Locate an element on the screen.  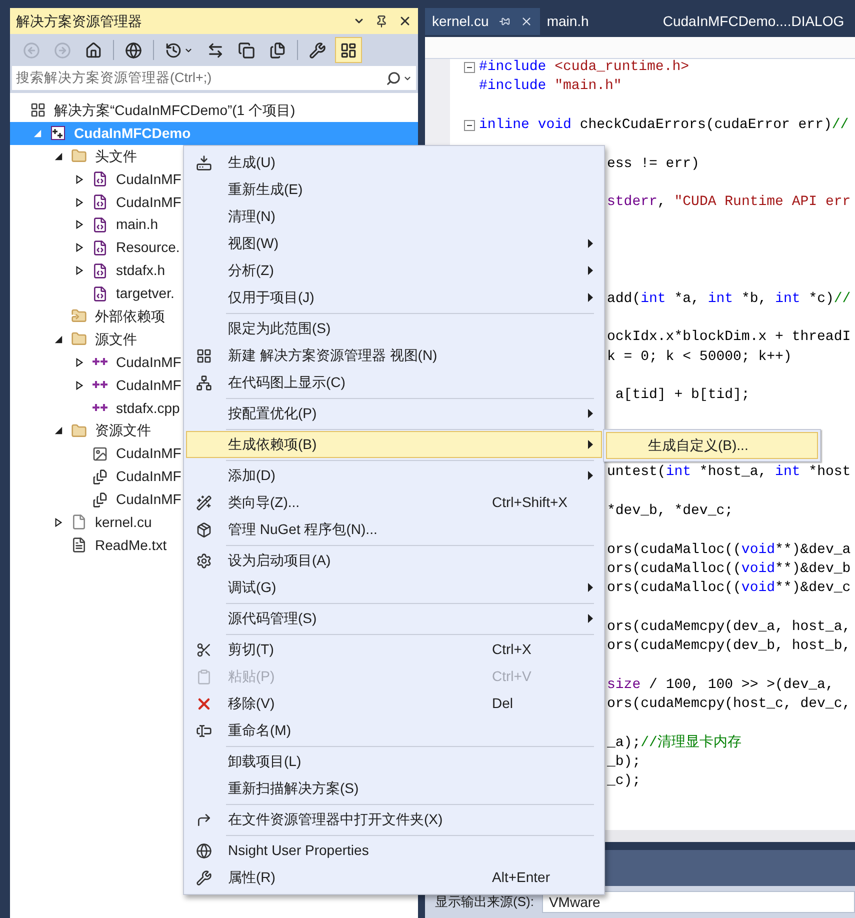
shortcut-label: Del is located at coordinates (503, 703).